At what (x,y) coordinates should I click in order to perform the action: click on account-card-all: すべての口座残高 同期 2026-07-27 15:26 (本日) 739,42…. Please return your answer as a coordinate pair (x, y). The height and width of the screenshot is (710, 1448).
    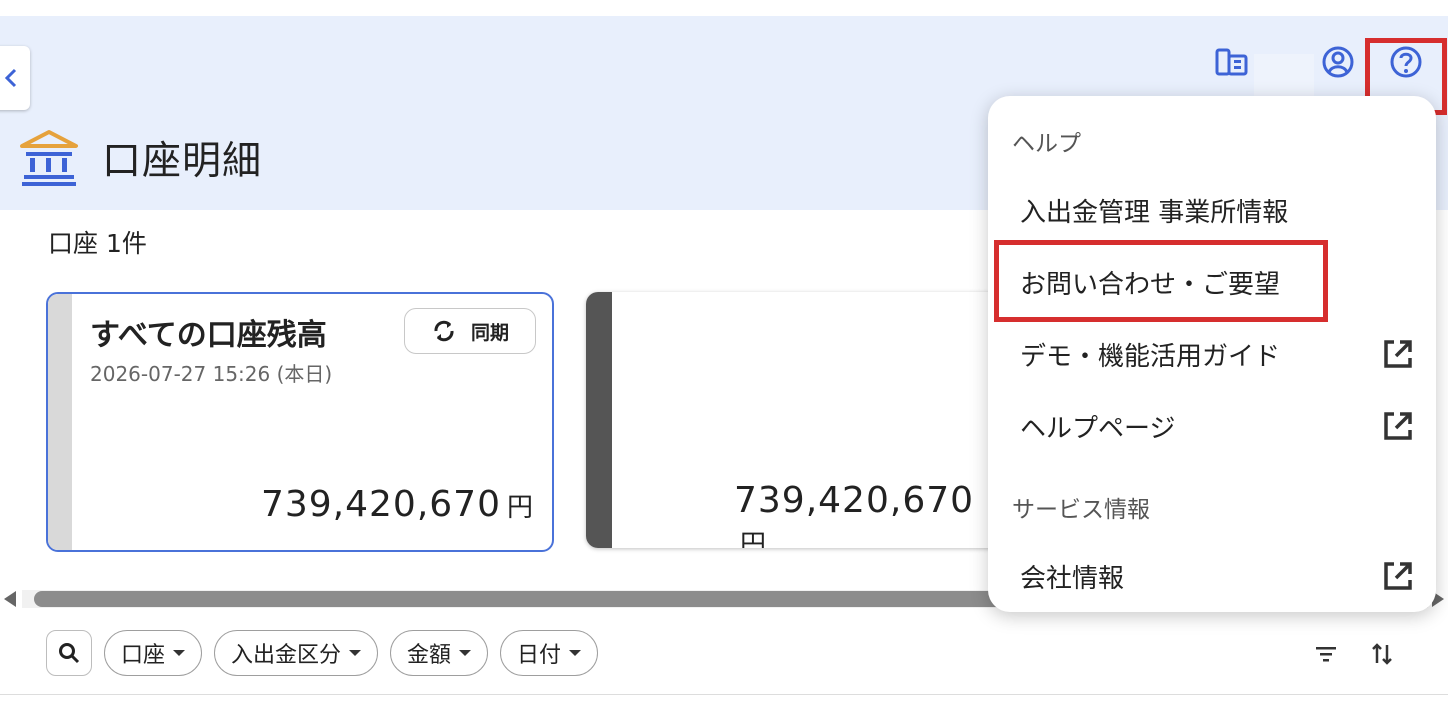
    Looking at the image, I should click on (300, 422).